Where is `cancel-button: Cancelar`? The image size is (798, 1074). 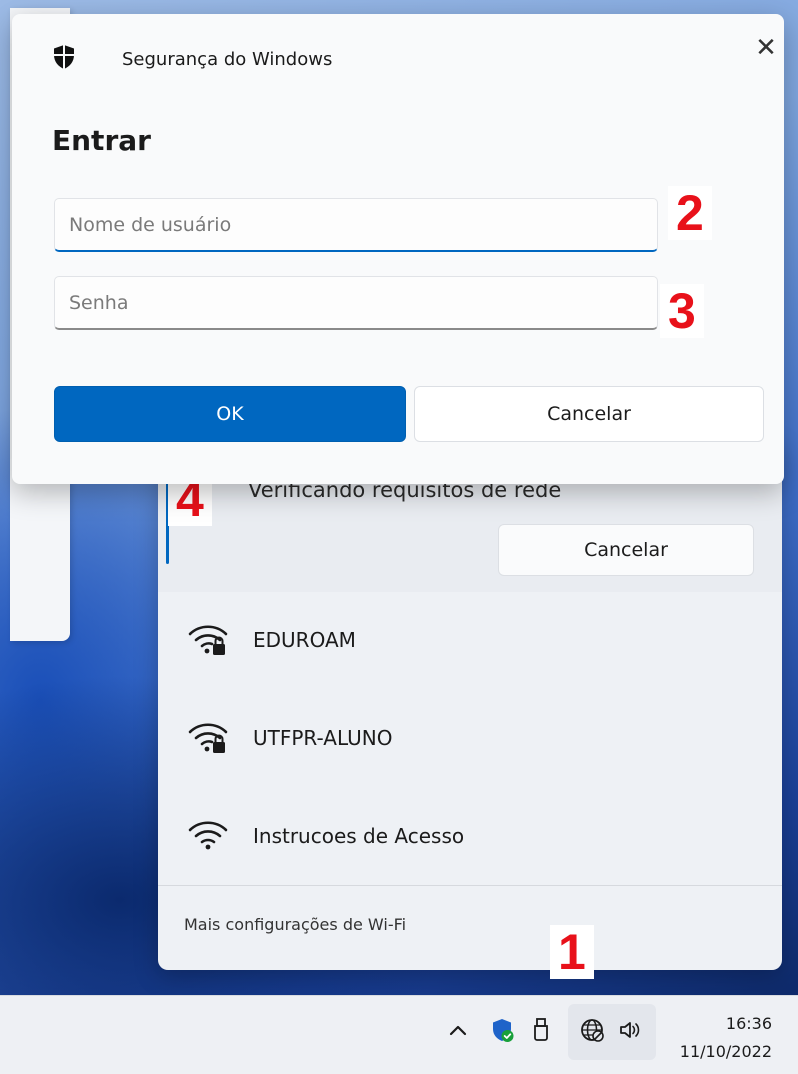
cancel-button: Cancelar is located at coordinates (589, 414).